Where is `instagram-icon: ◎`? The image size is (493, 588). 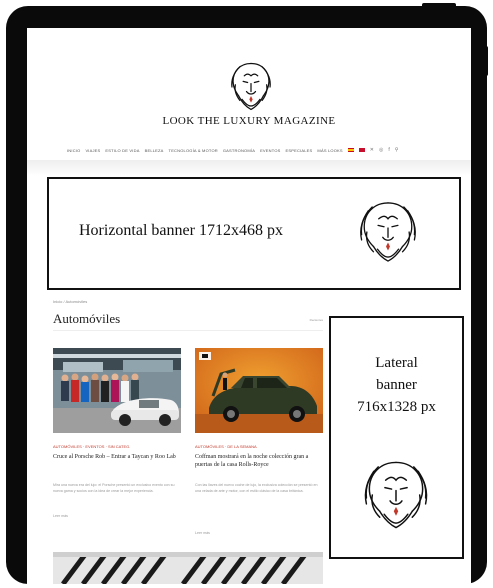
instagram-icon: ◎ is located at coordinates (381, 150).